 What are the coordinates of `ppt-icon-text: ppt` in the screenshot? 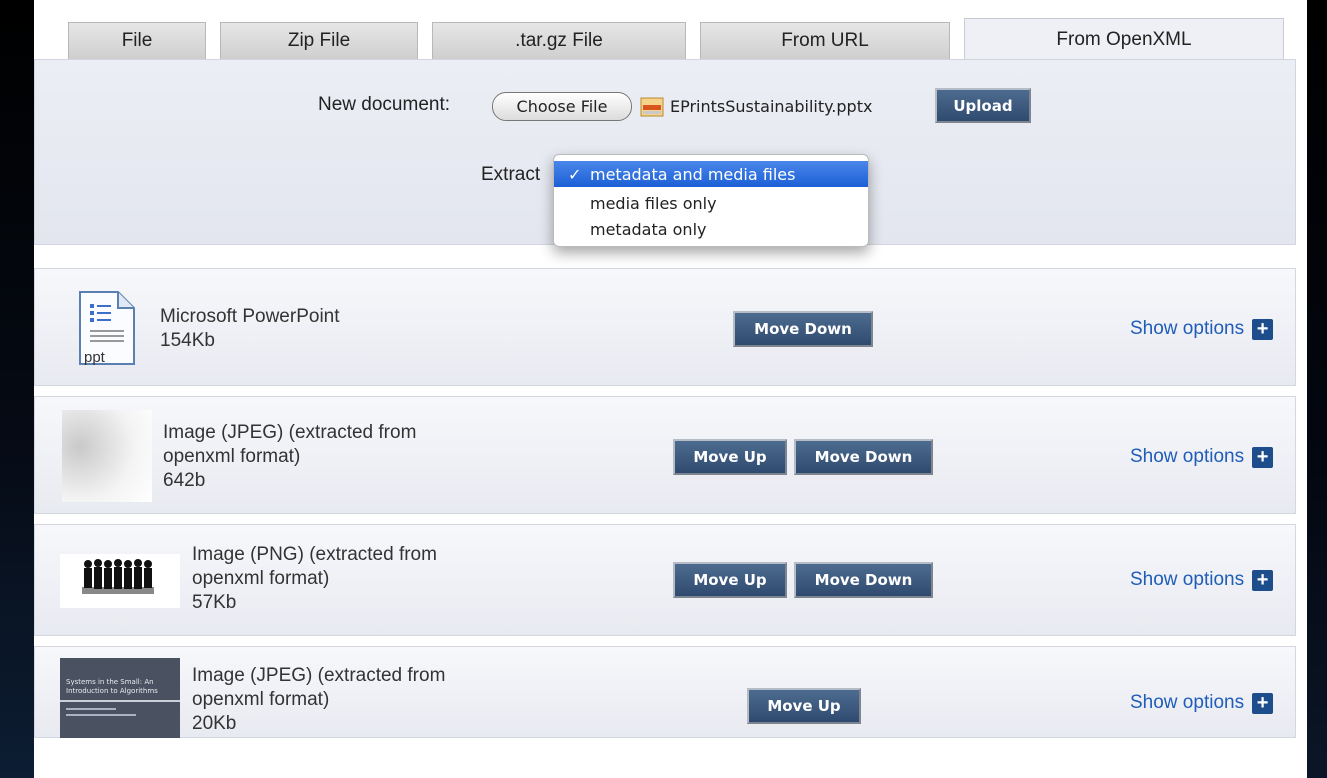 It's located at (94, 357).